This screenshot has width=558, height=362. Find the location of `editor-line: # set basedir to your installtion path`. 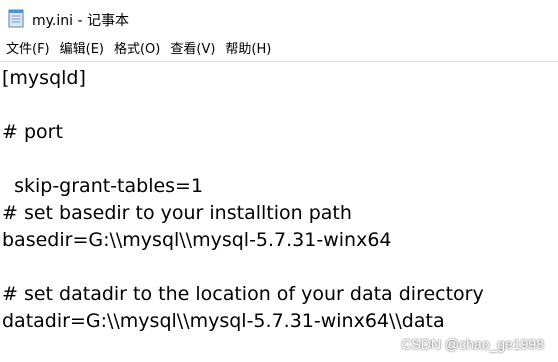

editor-line: # set basedir to your installtion path is located at coordinates (177, 213).